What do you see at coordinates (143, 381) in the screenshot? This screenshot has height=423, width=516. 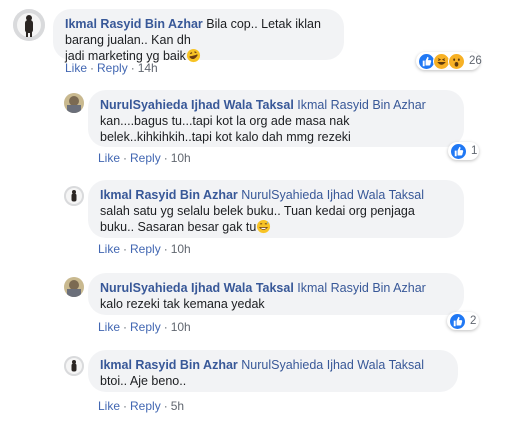 I see `comment-text: btoi.. Aje beno..` at bounding box center [143, 381].